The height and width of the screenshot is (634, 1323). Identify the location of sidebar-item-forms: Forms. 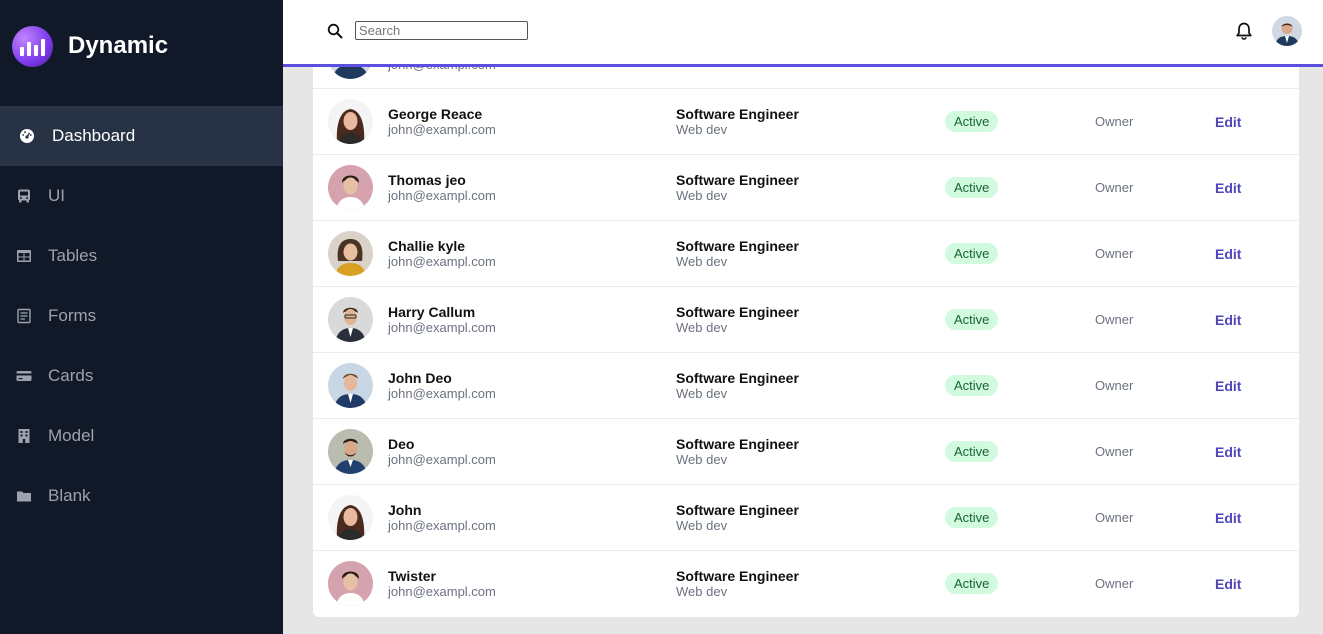
(141, 316).